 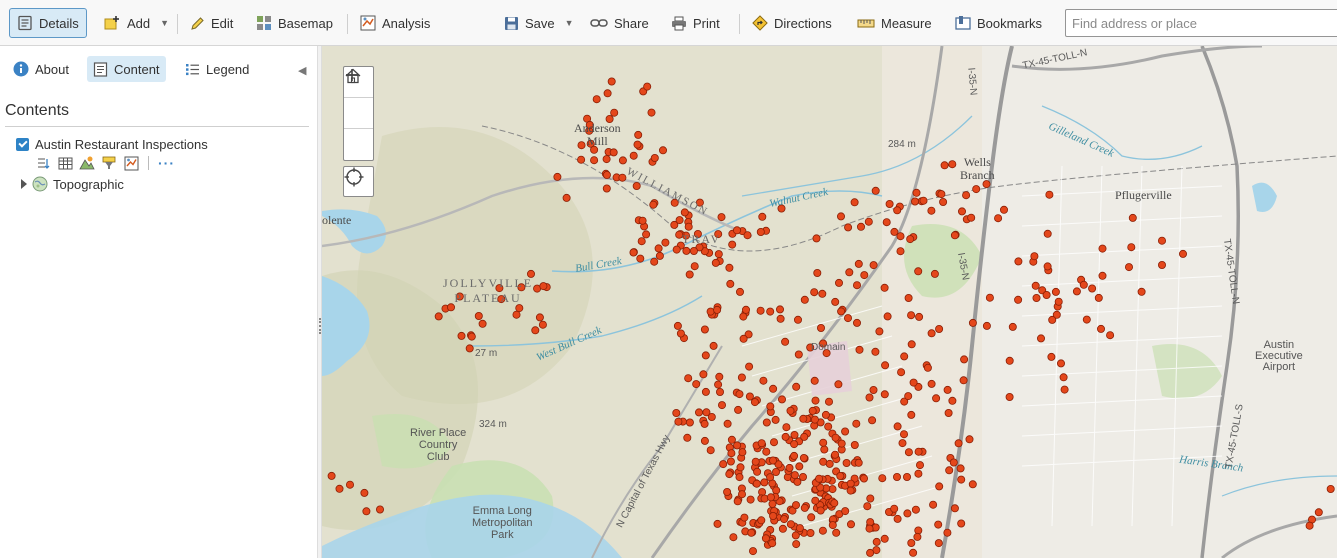 I want to click on directions-button: Directions, so click(x=792, y=23).